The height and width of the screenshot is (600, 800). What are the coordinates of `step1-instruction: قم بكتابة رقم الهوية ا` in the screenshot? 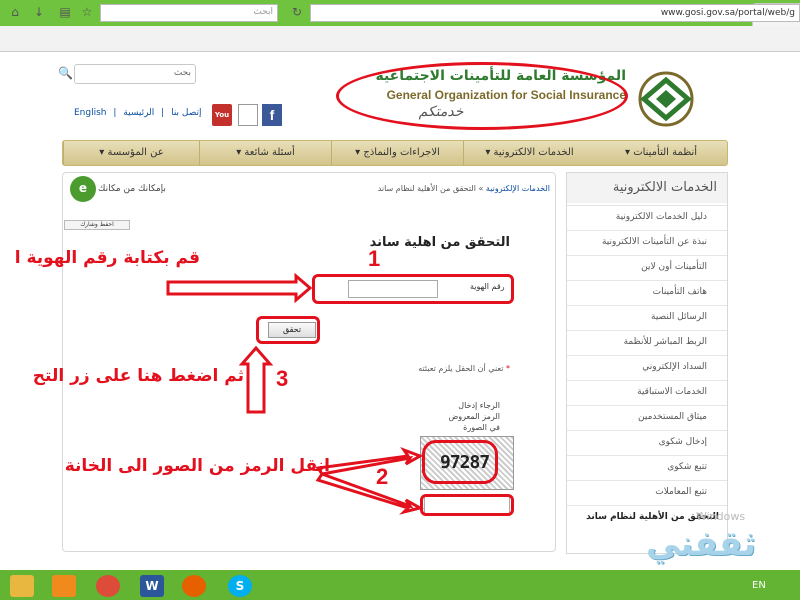 It's located at (107, 258).